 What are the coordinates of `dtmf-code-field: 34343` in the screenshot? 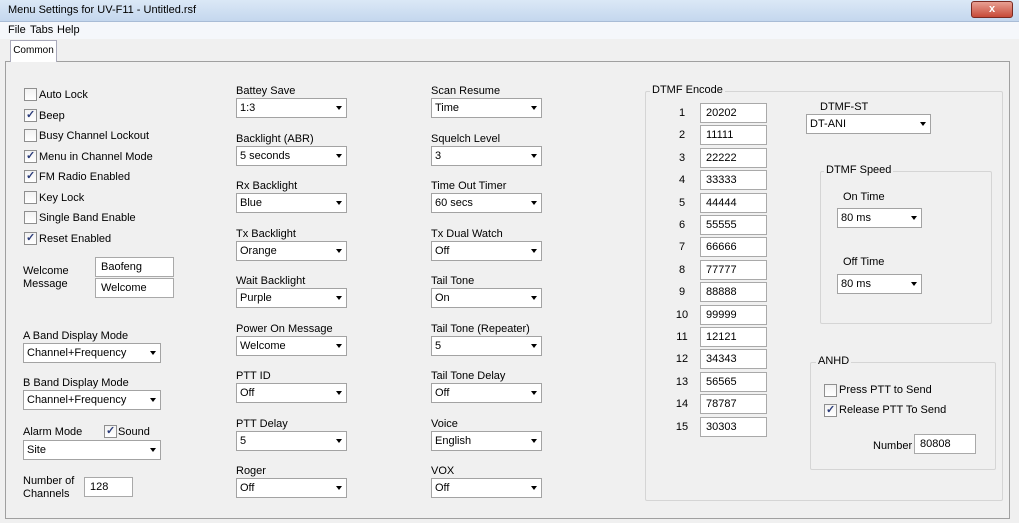 It's located at (733, 359).